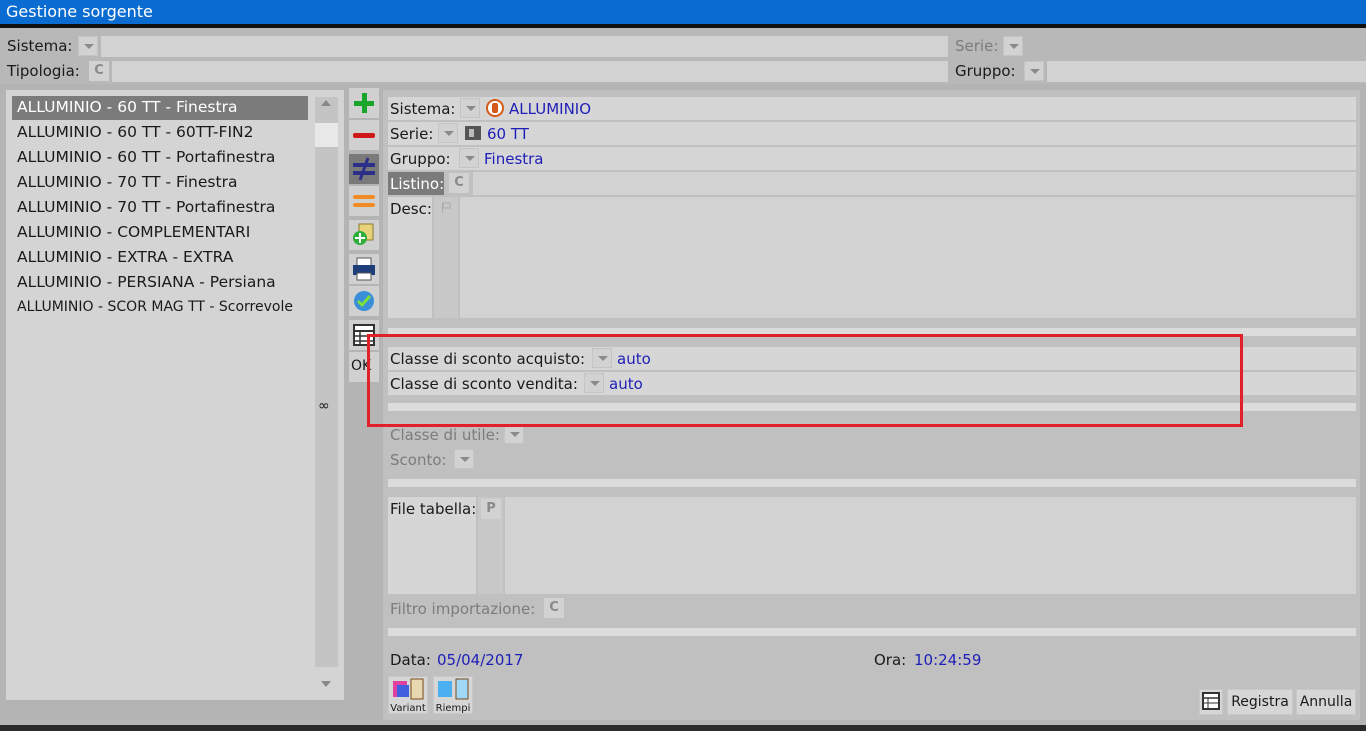 This screenshot has height=731, width=1366. Describe the element at coordinates (160, 183) in the screenshot. I see `list-item: ALLUMINIO - 70 TT - Finestra` at that location.